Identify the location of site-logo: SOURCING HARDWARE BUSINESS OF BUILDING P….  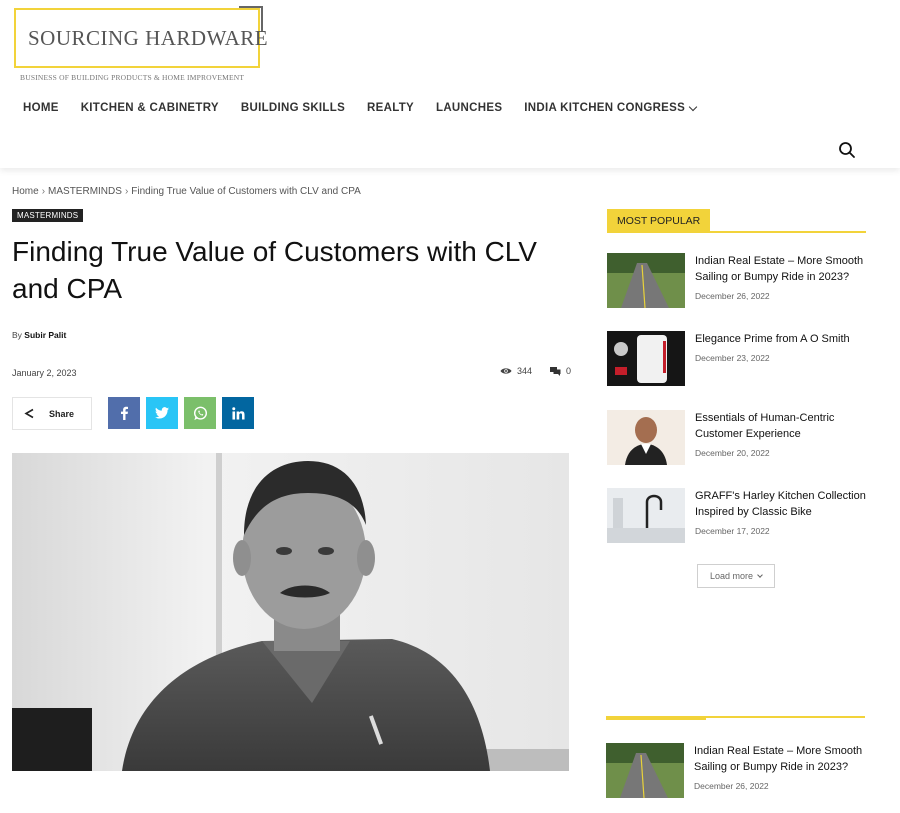
(141, 49).